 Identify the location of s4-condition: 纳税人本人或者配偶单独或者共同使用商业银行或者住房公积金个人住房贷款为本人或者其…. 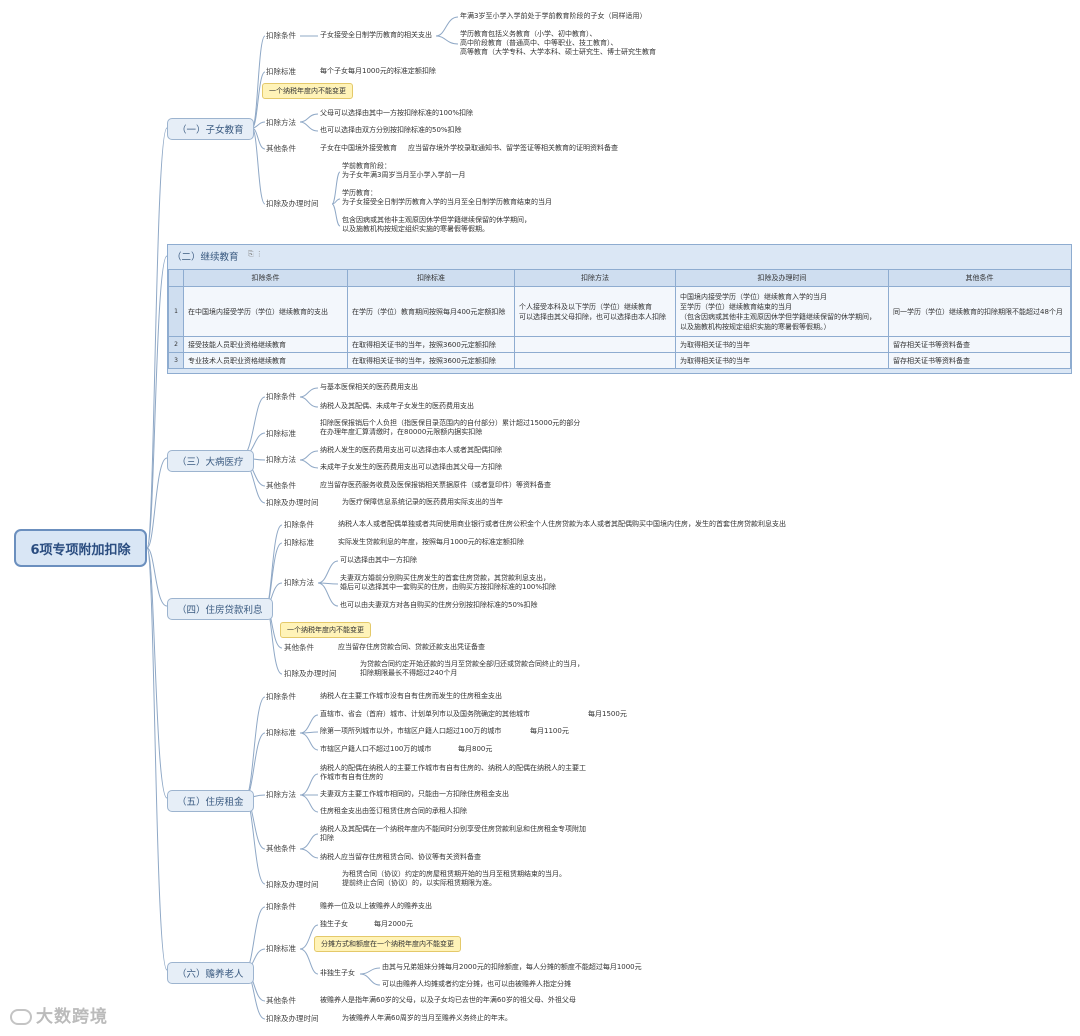
(562, 524).